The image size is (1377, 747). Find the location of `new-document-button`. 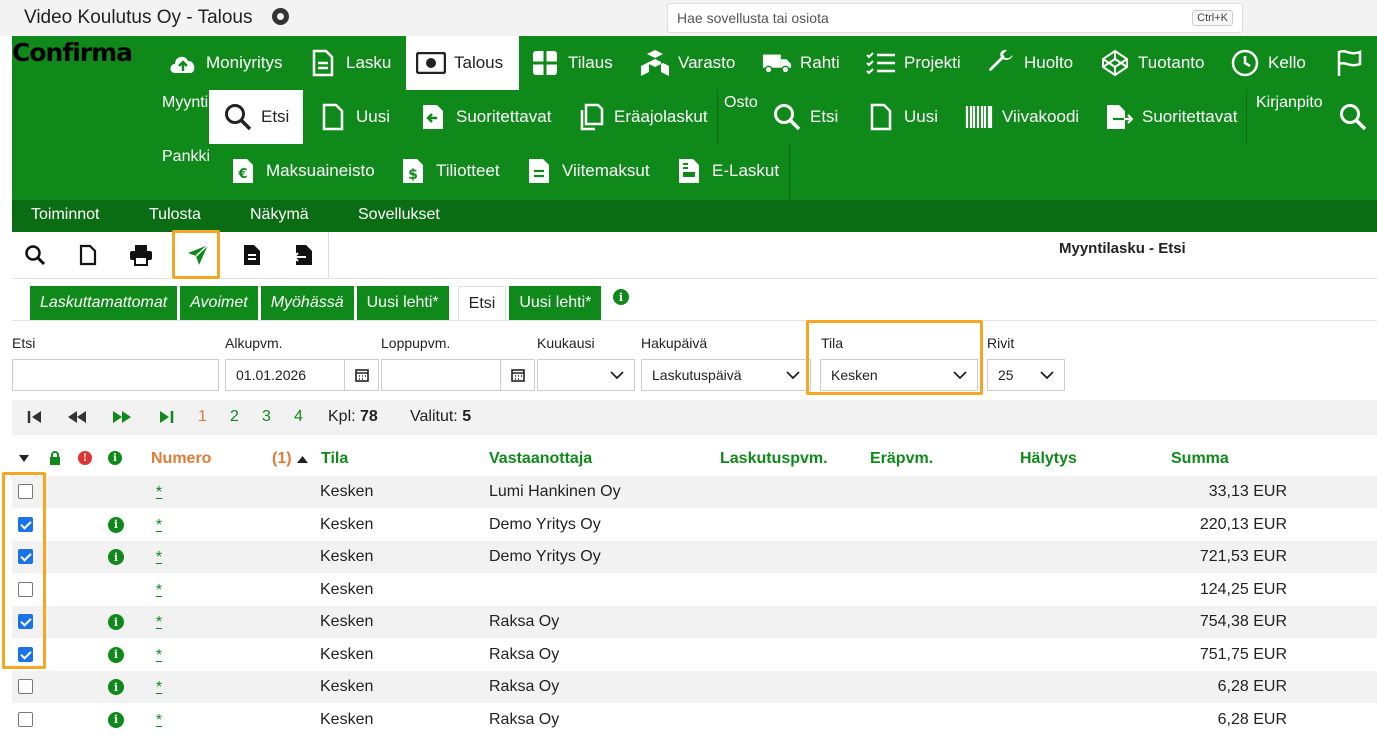

new-document-button is located at coordinates (88, 255).